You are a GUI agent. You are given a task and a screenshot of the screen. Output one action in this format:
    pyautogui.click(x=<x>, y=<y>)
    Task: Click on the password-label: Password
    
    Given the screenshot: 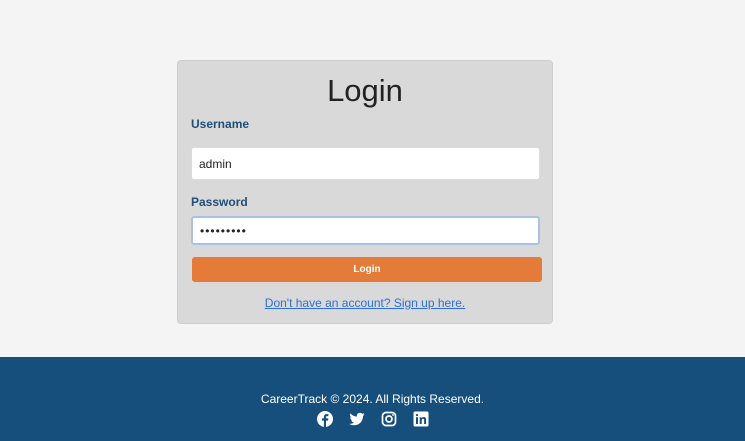 What is the action you would take?
    pyautogui.click(x=219, y=202)
    